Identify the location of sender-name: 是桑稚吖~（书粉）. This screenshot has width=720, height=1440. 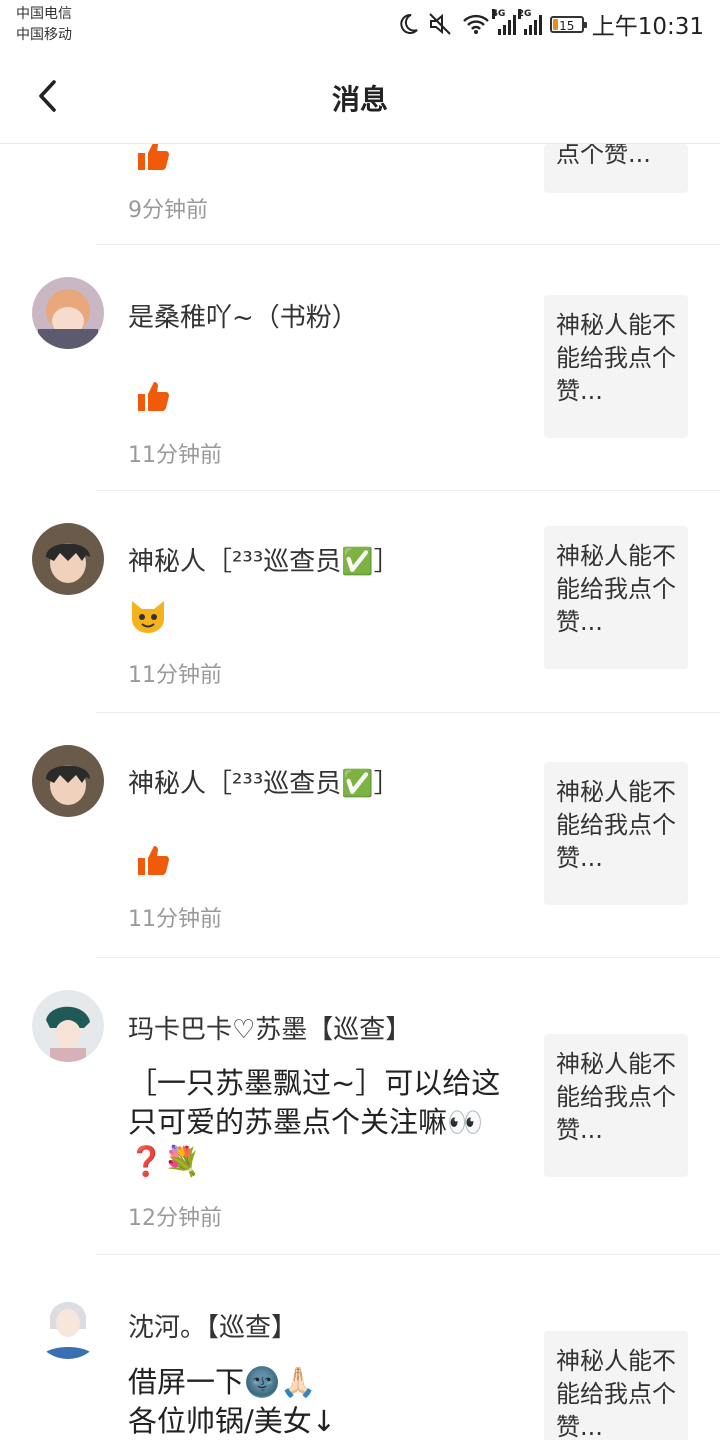
(243, 315).